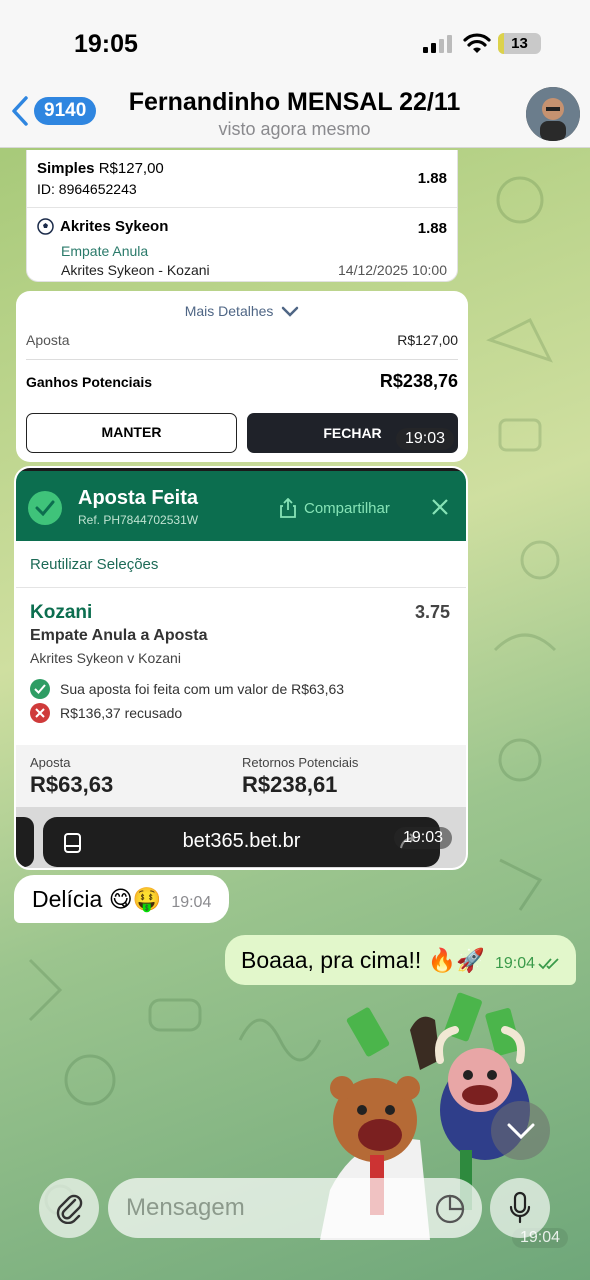  I want to click on chat-title: Fernandinho MENSAL 22/11, so click(294, 102).